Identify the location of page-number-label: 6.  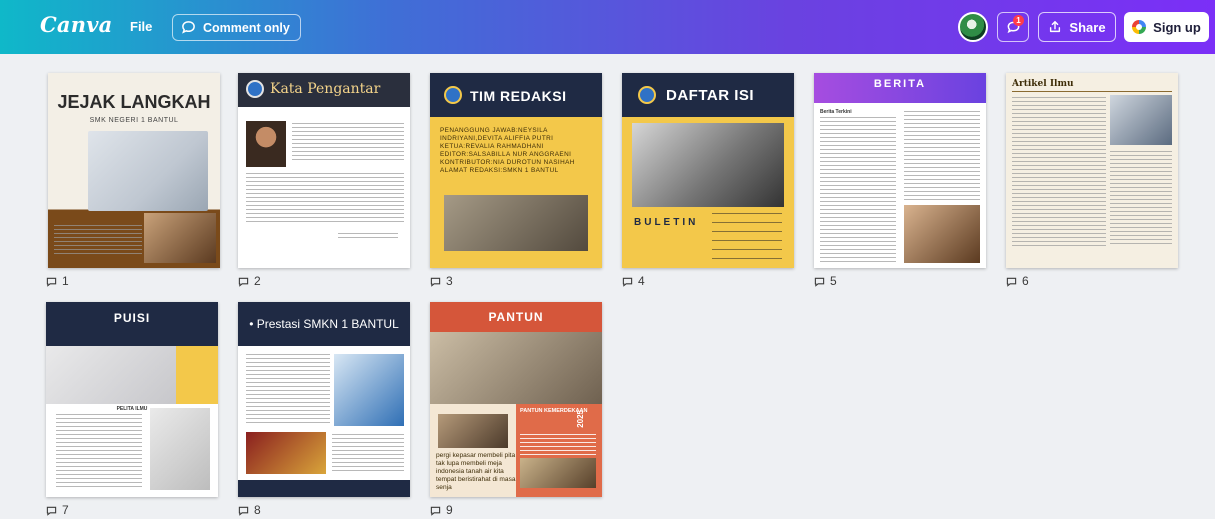
(1025, 281).